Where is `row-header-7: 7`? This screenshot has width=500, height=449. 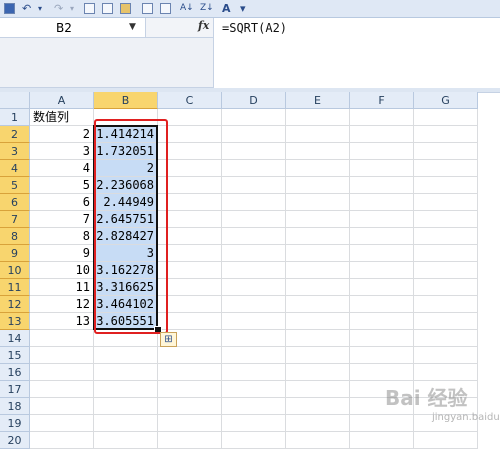
row-header-7: 7 is located at coordinates (15, 219).